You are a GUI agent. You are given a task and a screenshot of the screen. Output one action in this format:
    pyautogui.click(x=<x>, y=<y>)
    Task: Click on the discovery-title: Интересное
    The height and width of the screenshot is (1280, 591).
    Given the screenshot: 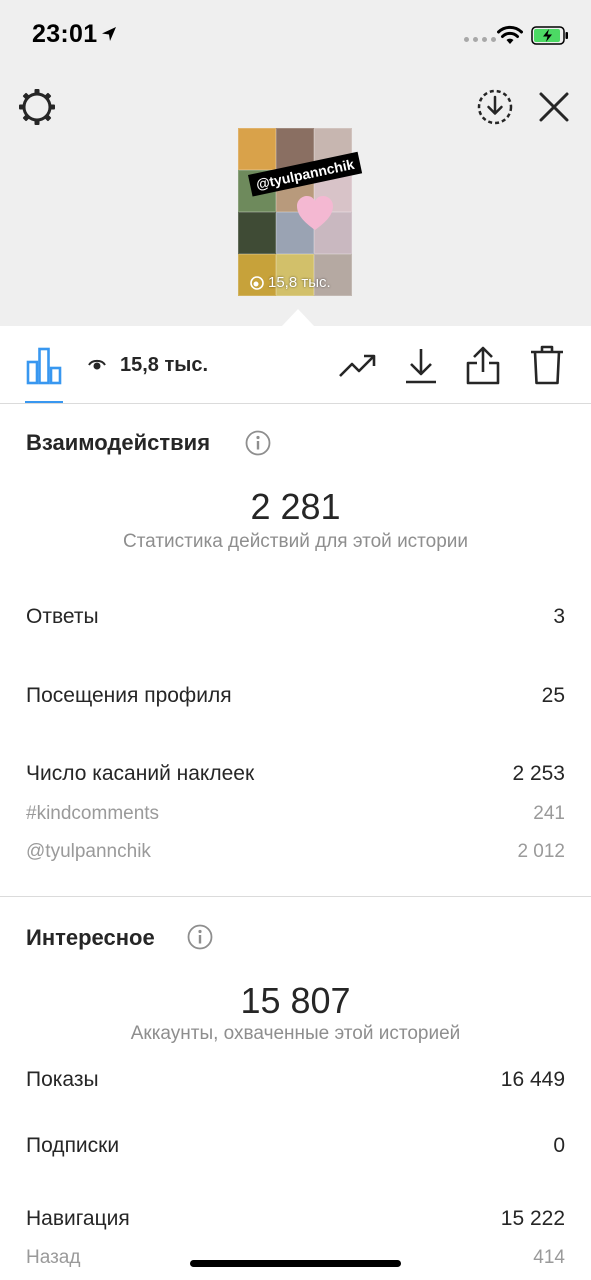 What is the action you would take?
    pyautogui.click(x=90, y=937)
    